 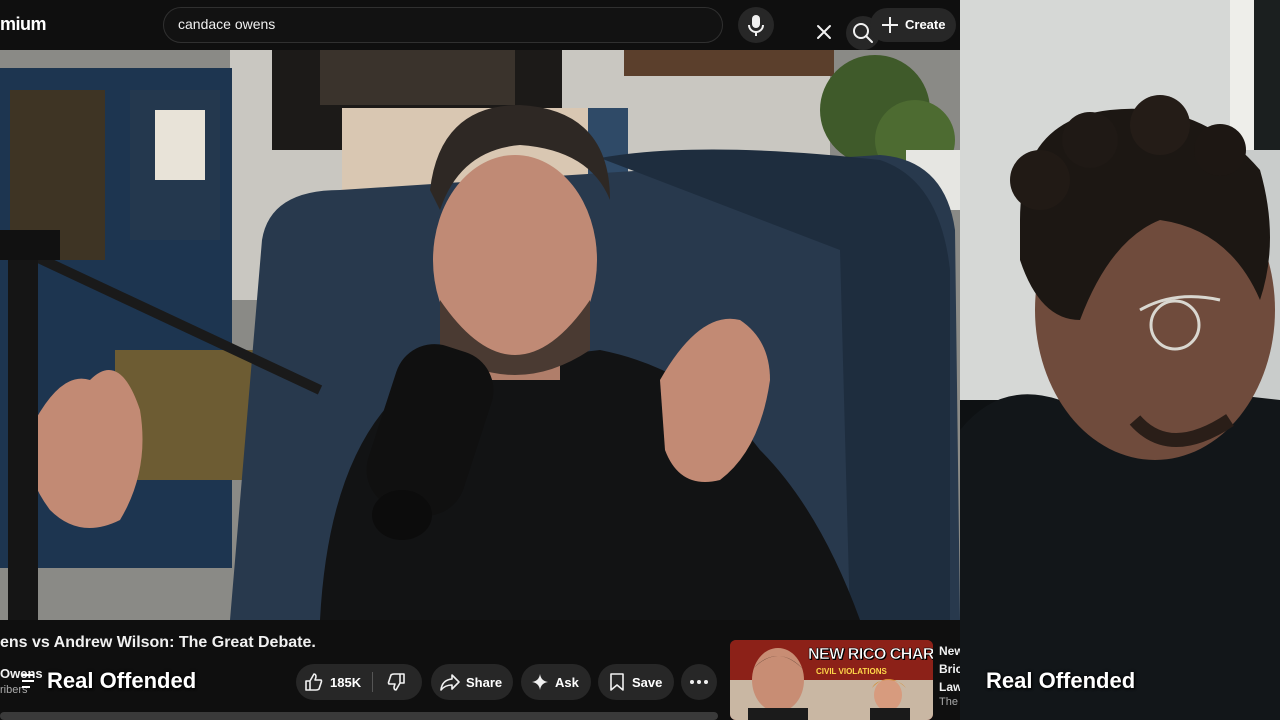 What do you see at coordinates (23, 24) in the screenshot?
I see `youtube-premium-logo: mium` at bounding box center [23, 24].